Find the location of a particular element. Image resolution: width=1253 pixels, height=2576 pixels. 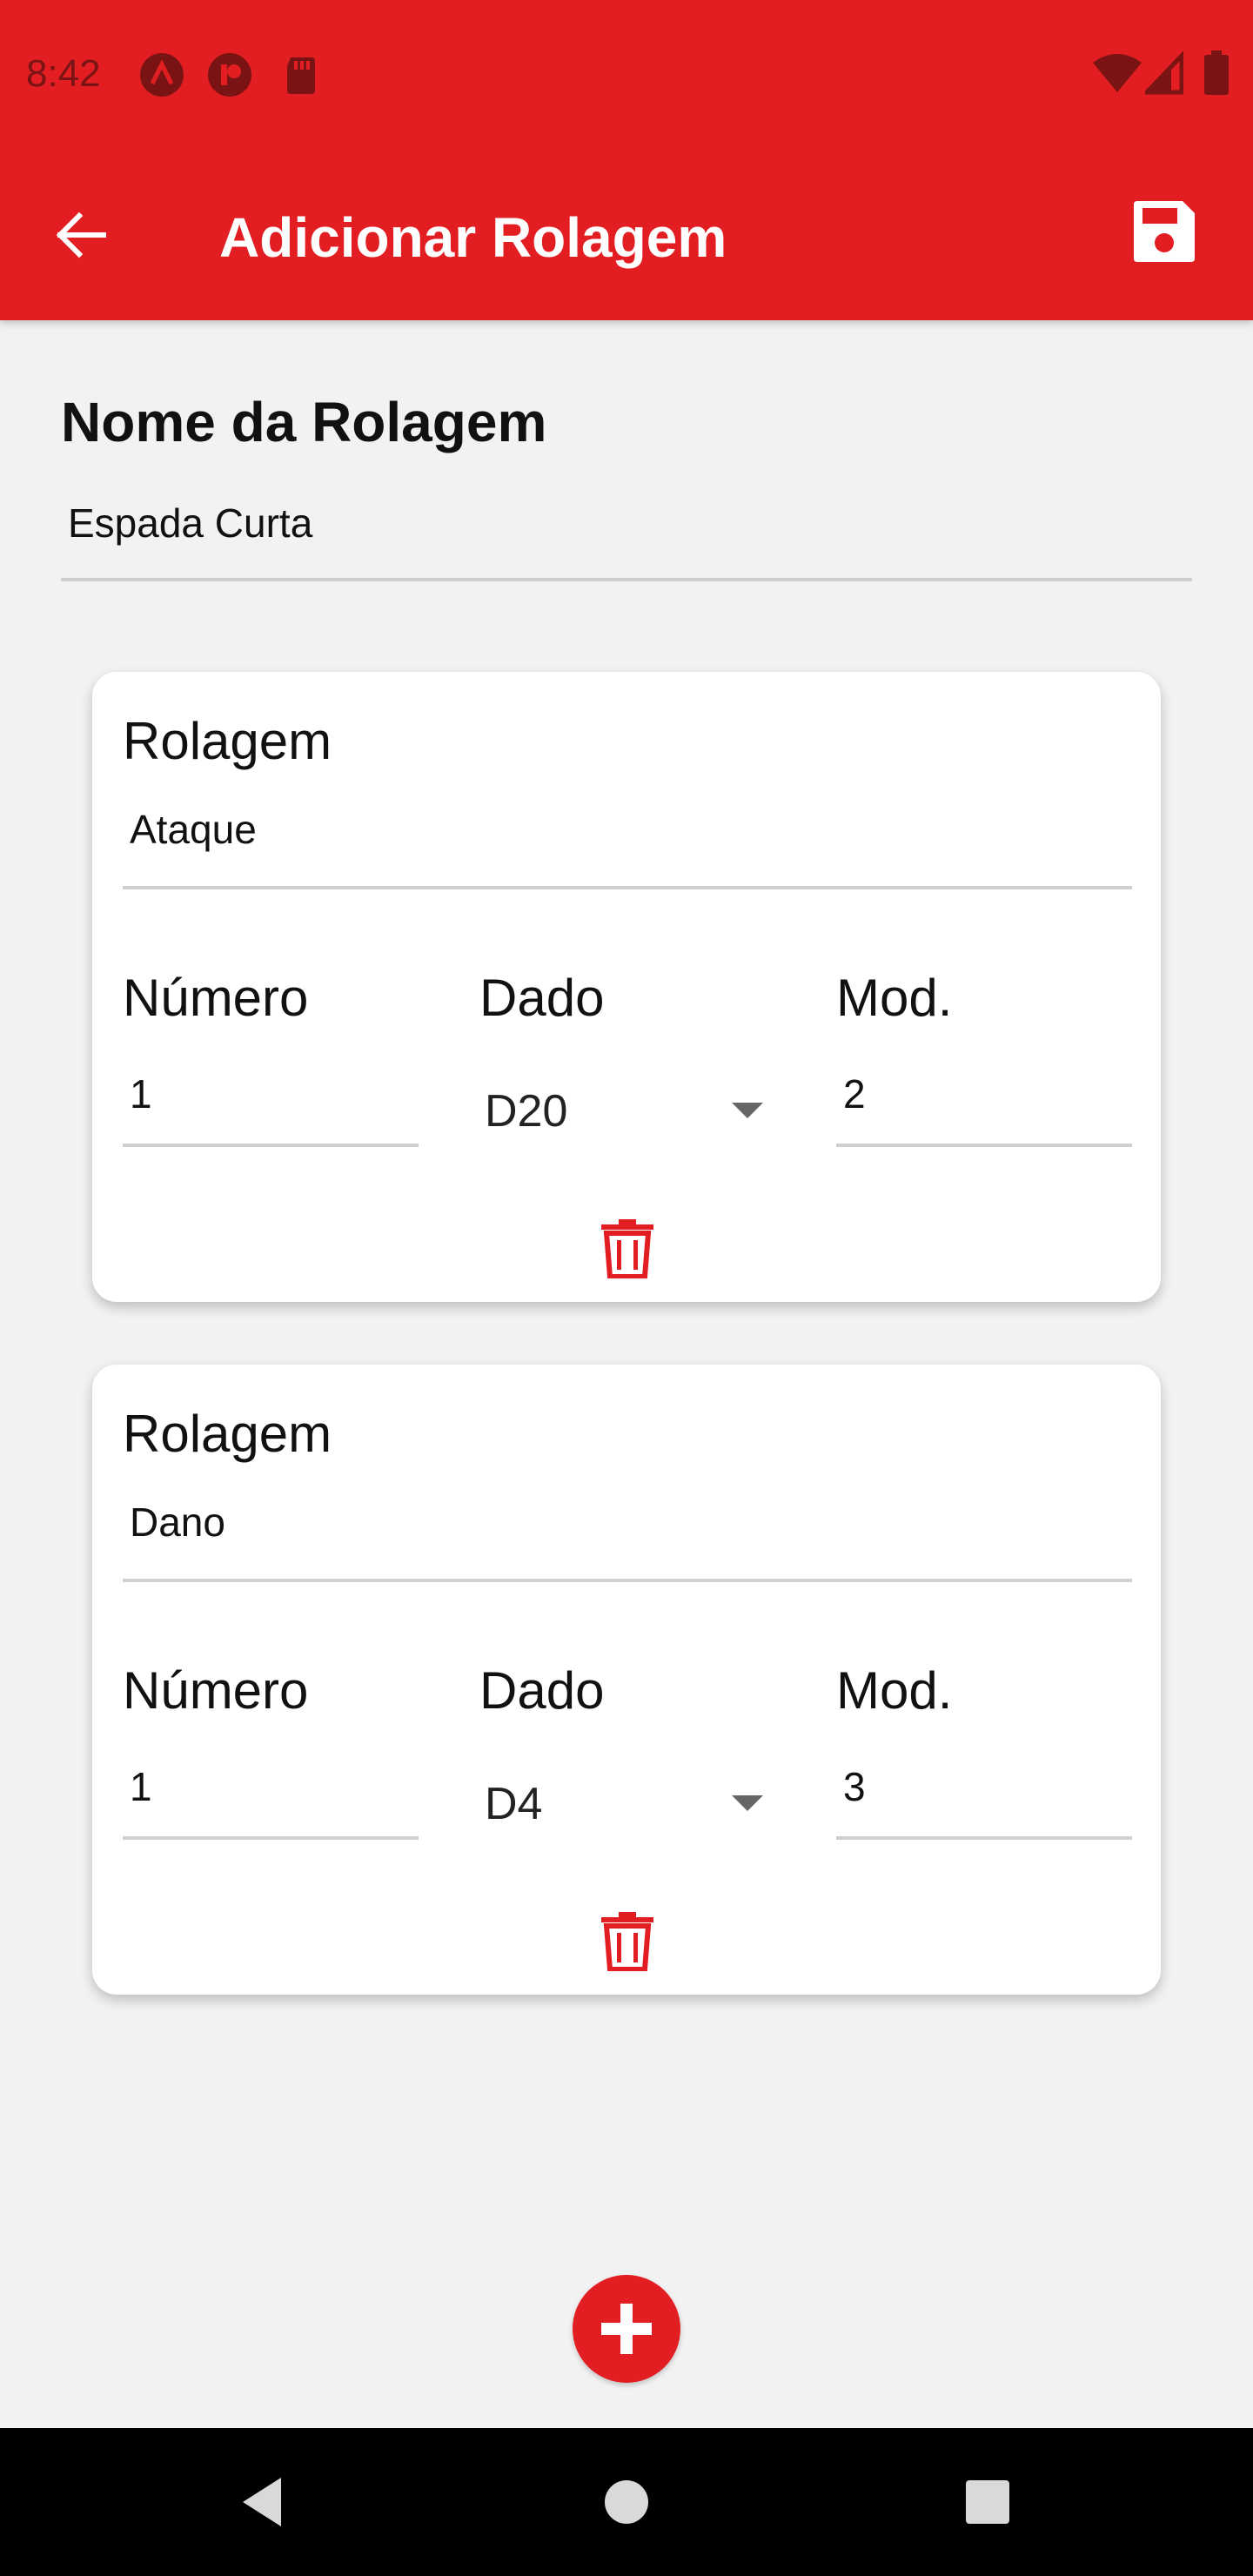

recents-square-icon is located at coordinates (987, 2502).